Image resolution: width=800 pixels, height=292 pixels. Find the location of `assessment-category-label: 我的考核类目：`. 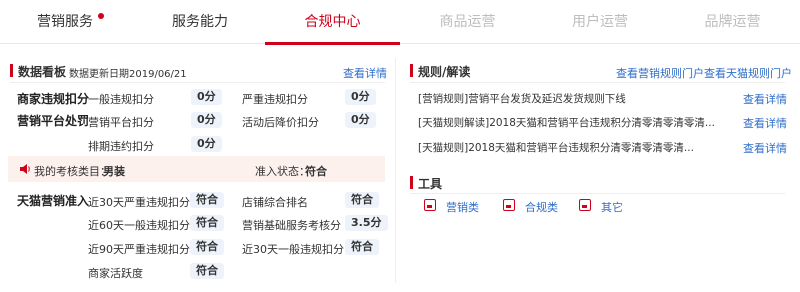

assessment-category-label: 我的考核类目： is located at coordinates (72, 171).